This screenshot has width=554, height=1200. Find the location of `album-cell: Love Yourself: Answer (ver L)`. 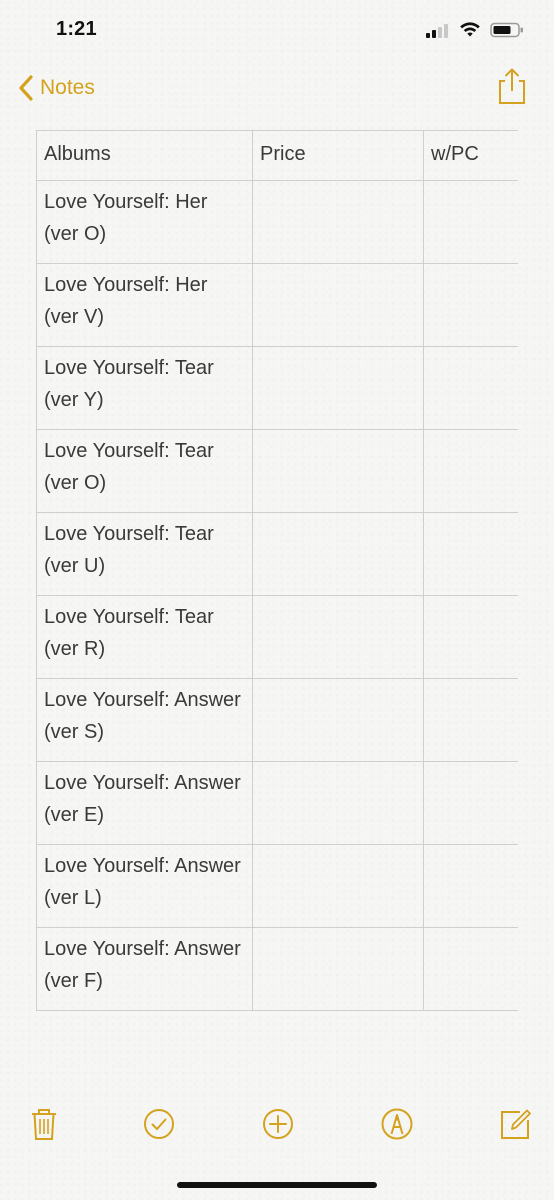

album-cell: Love Yourself: Answer (ver L) is located at coordinates (144, 886).